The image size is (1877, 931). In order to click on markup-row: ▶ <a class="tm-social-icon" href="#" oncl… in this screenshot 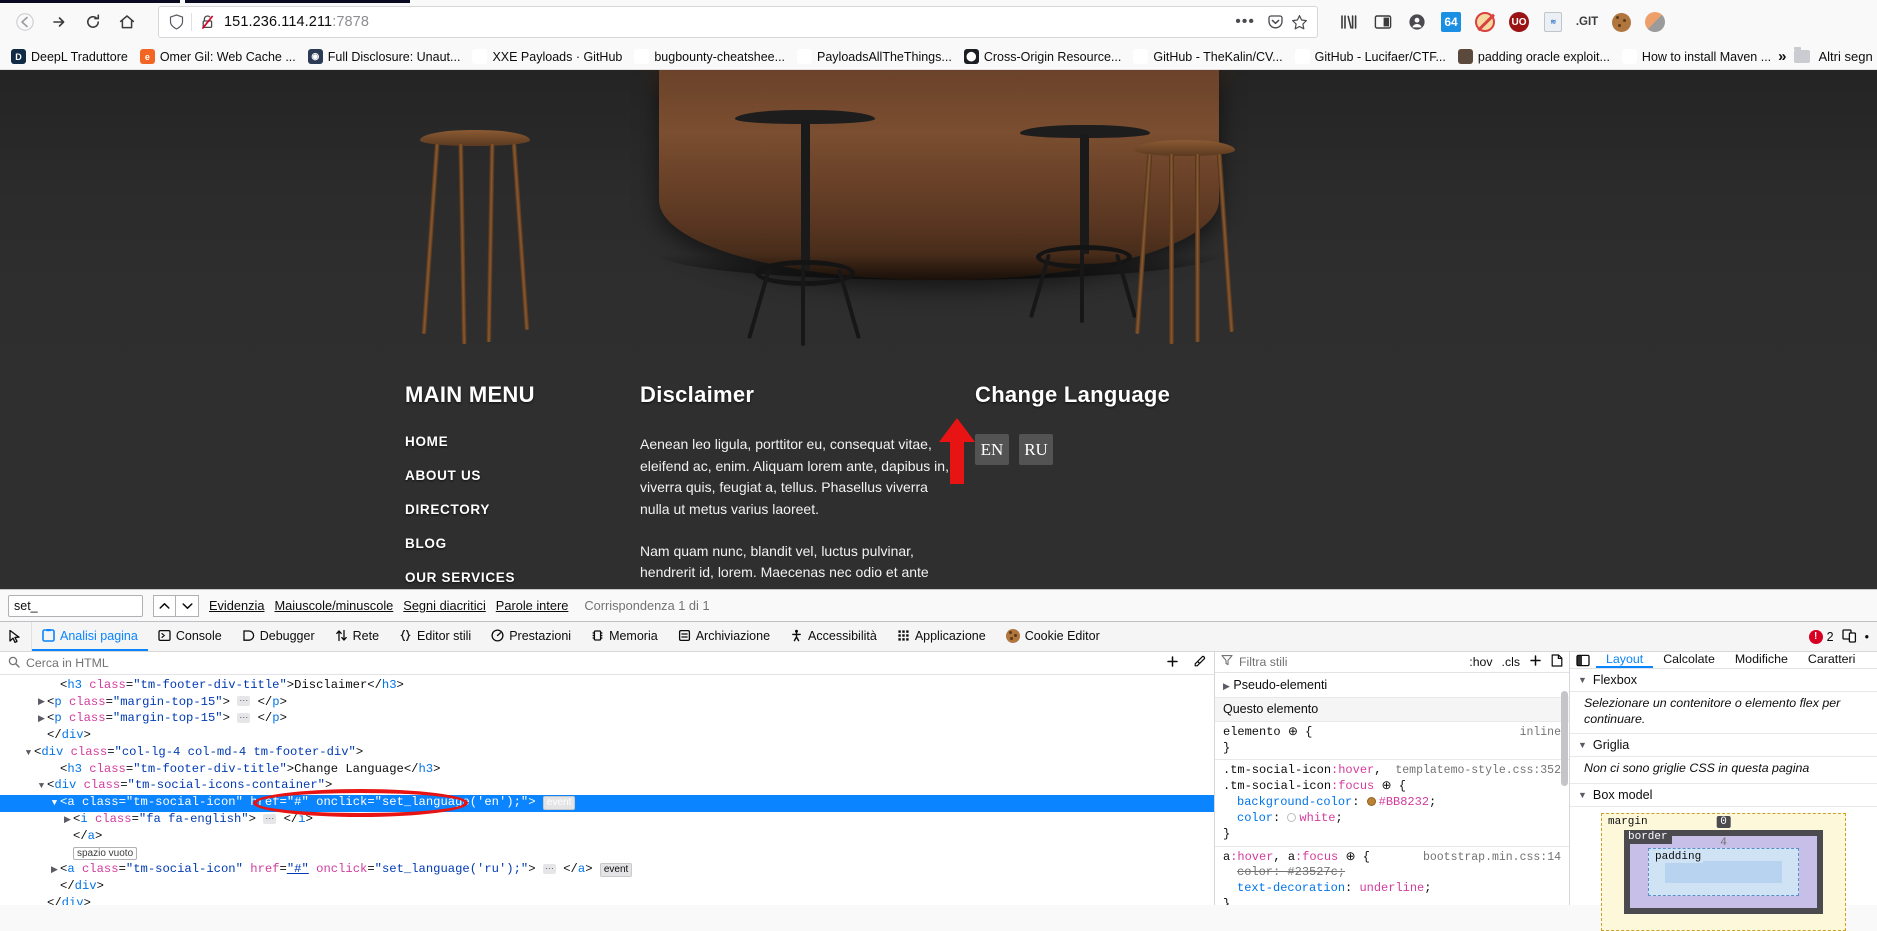, I will do `click(607, 870)`.